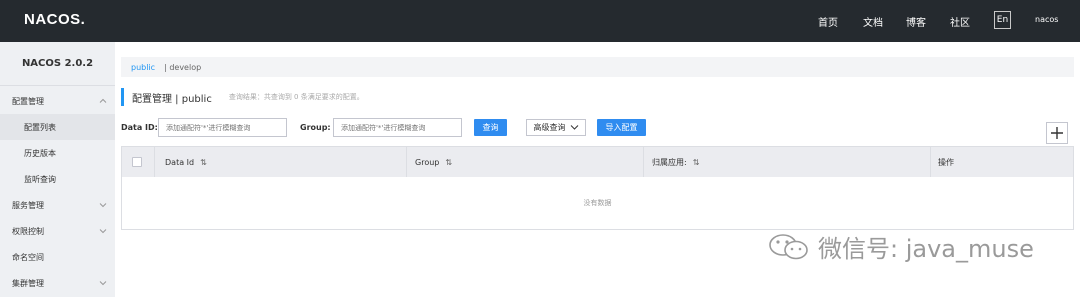 The width and height of the screenshot is (1080, 297). What do you see at coordinates (788, 246) in the screenshot?
I see `wechat-icon` at bounding box center [788, 246].